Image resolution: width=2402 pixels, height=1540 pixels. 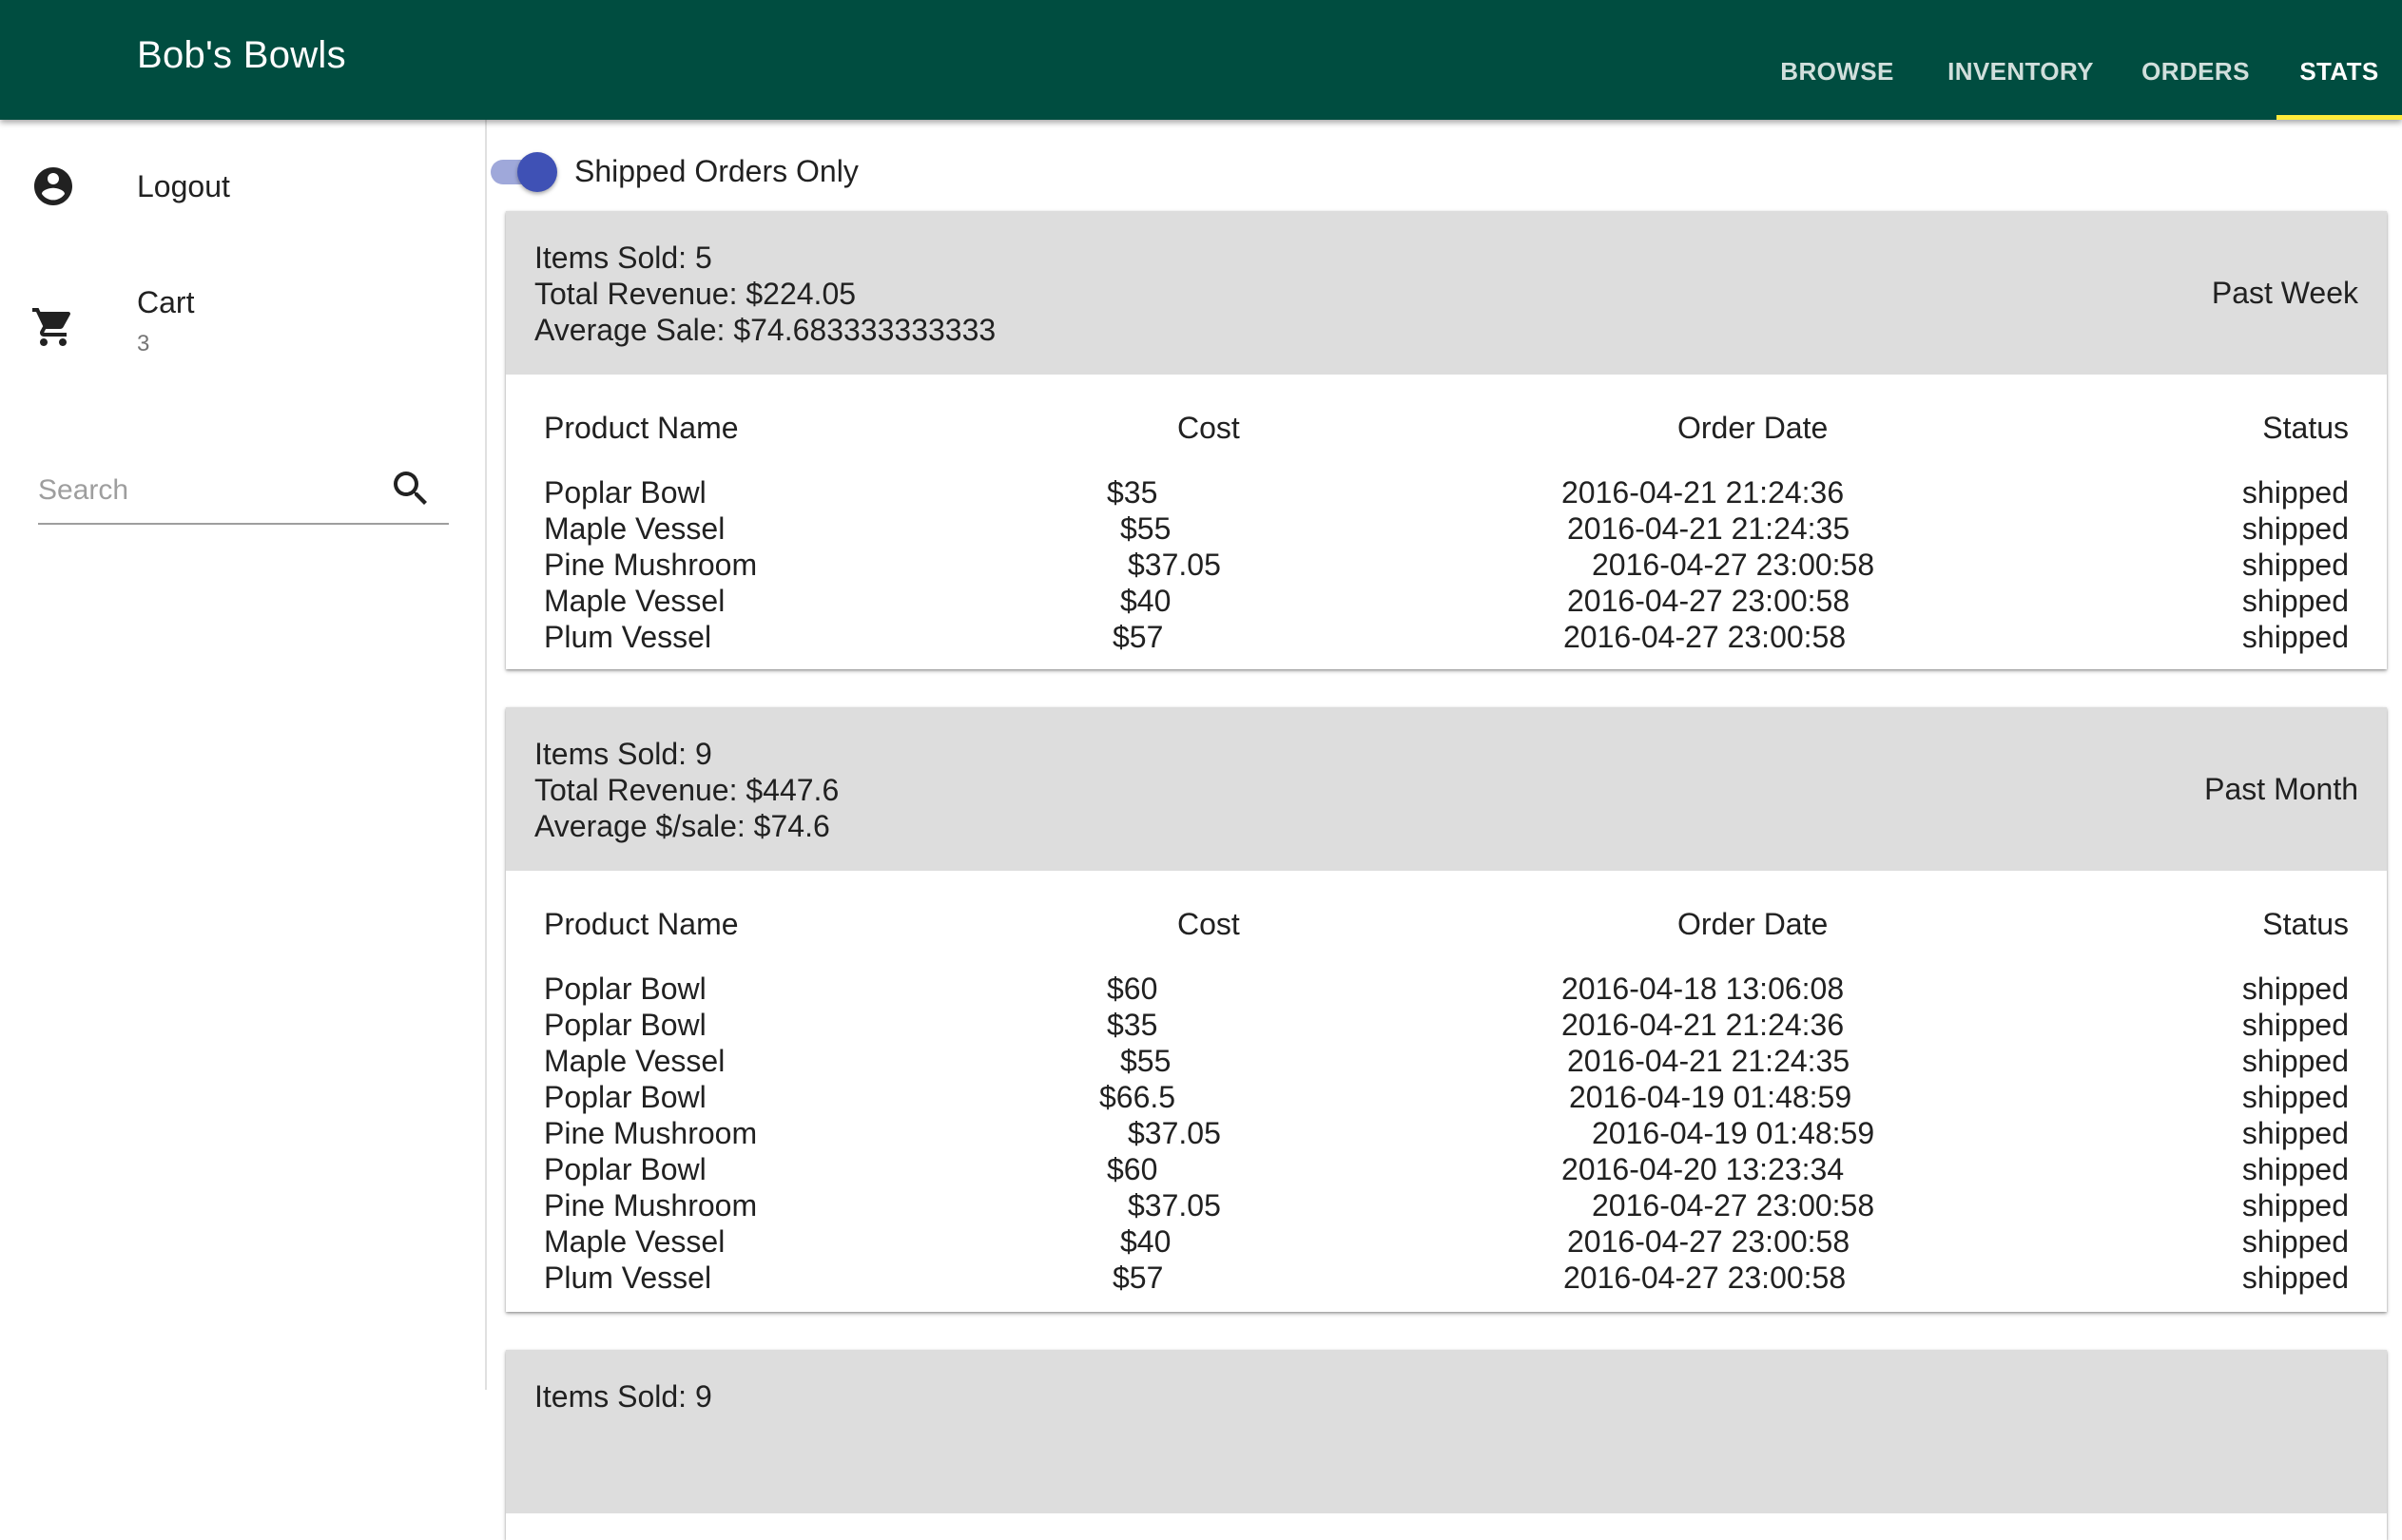 What do you see at coordinates (537, 172) in the screenshot?
I see `toggle-knob` at bounding box center [537, 172].